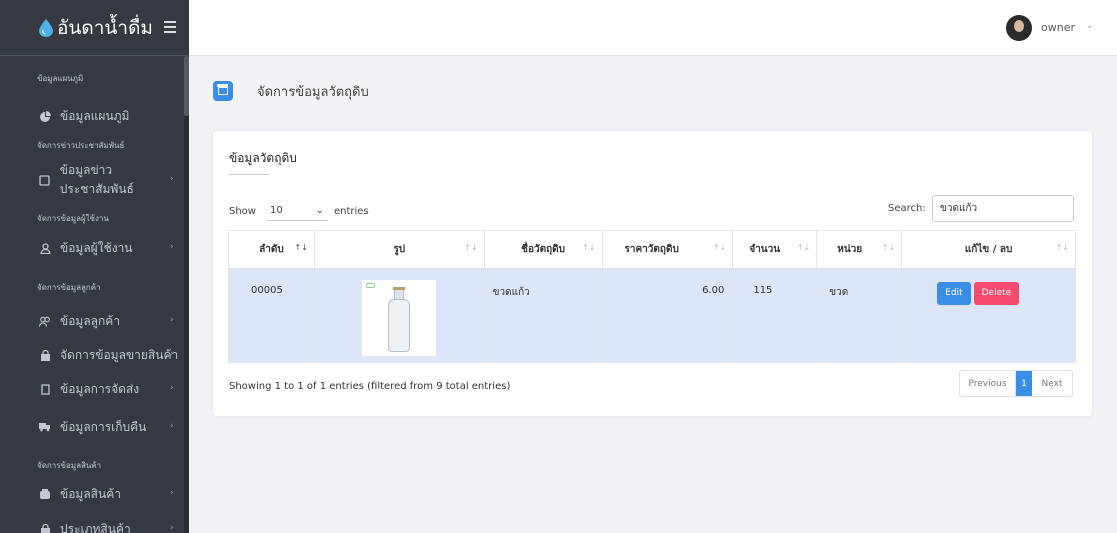 The width and height of the screenshot is (1117, 533). What do you see at coordinates (45, 116) in the screenshot?
I see `pie-chart-icon` at bounding box center [45, 116].